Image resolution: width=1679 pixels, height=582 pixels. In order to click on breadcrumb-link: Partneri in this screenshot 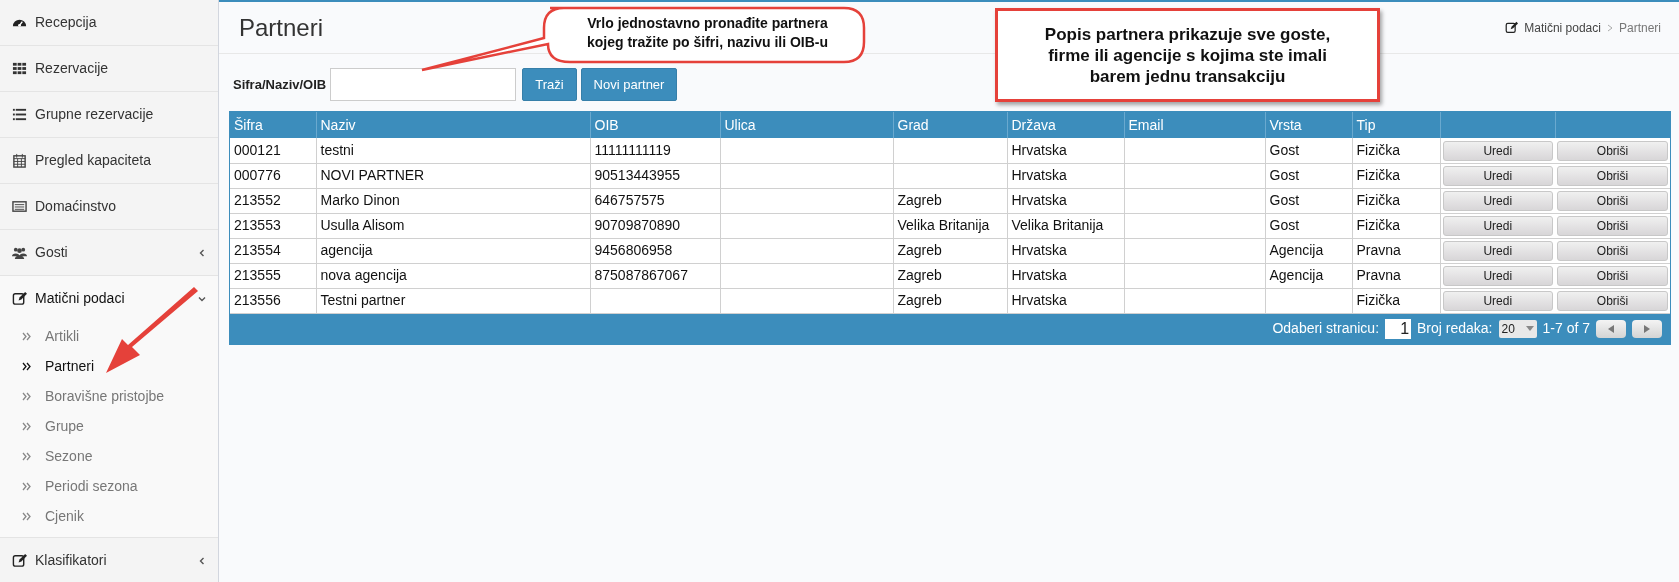, I will do `click(1639, 27)`.